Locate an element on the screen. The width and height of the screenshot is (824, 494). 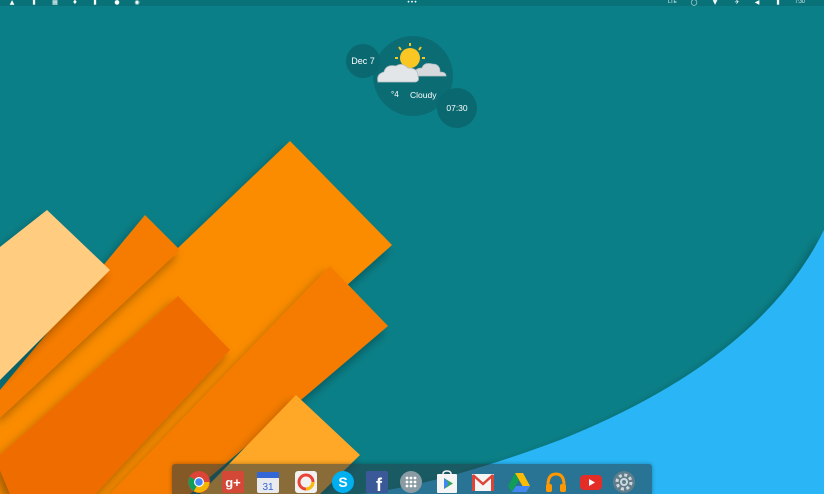
svg-text: f is located at coordinates (379, 484).